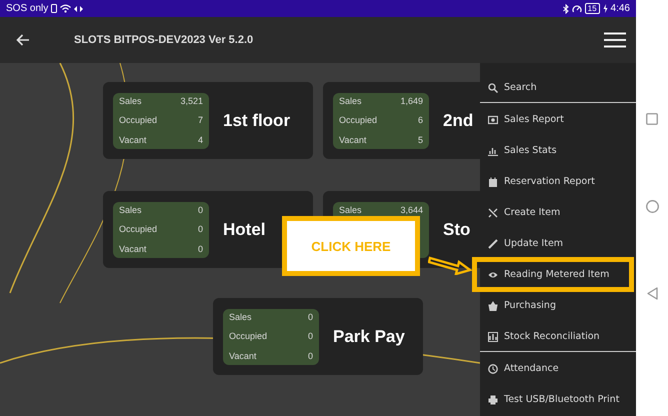 This screenshot has height=416, width=668. Describe the element at coordinates (208, 229) in the screenshot. I see `area-card: Sales 0 Occupied 0 Vacant 0 Hotel` at that location.